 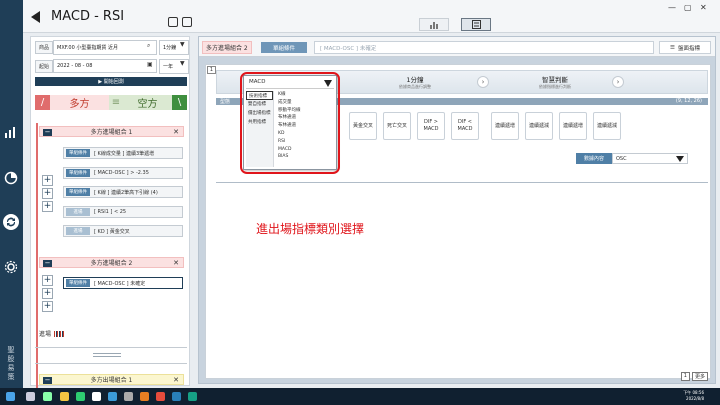 What do you see at coordinates (120, 283) in the screenshot?
I see `condition-text: [ MACD-OSC ] 未確定` at bounding box center [120, 283].